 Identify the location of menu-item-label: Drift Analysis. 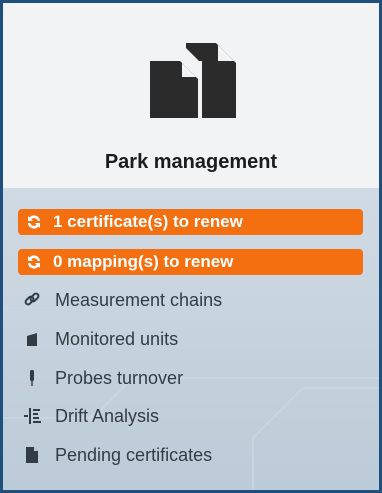
(107, 415).